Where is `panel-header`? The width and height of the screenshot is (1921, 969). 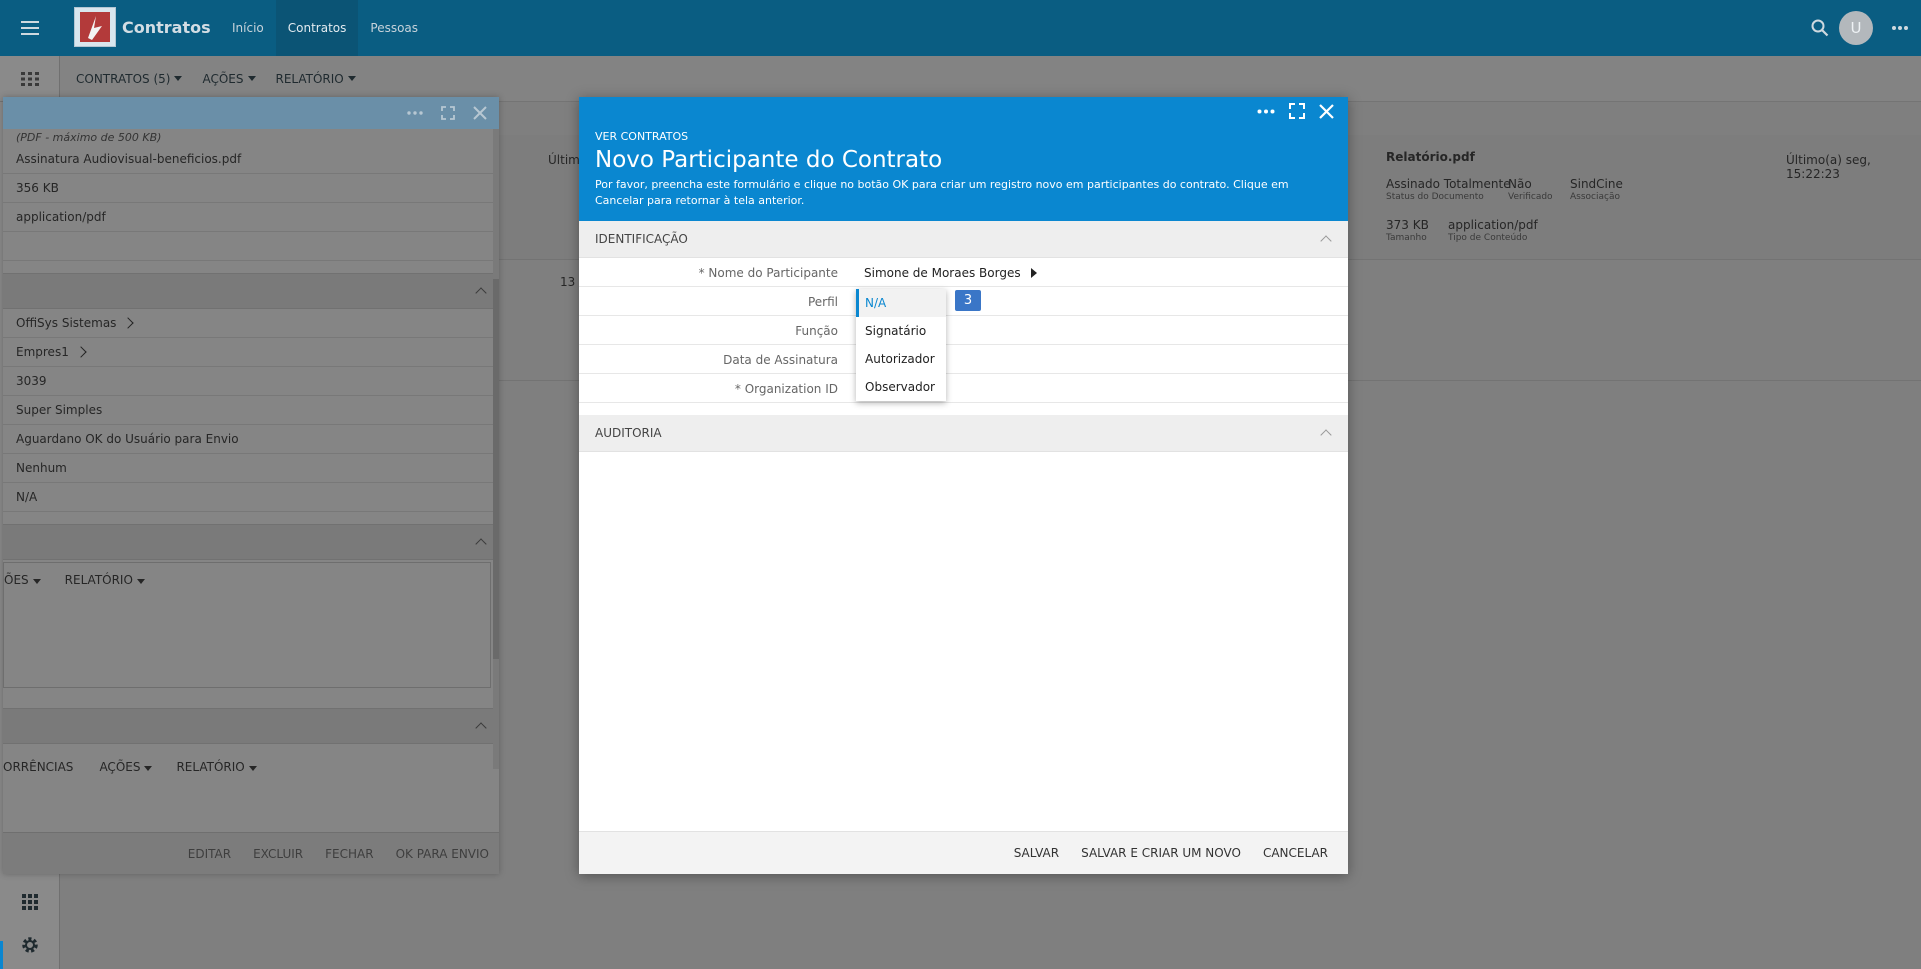 panel-header is located at coordinates (251, 113).